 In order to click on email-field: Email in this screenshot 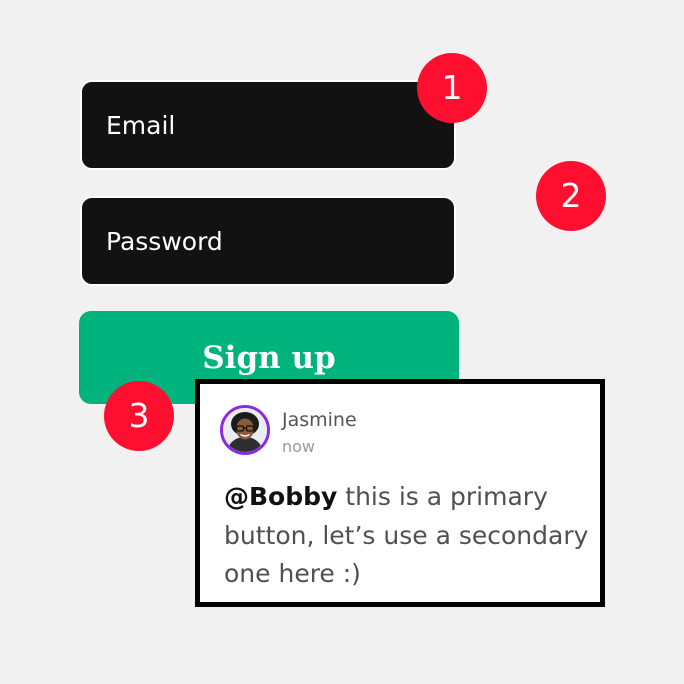, I will do `click(268, 125)`.